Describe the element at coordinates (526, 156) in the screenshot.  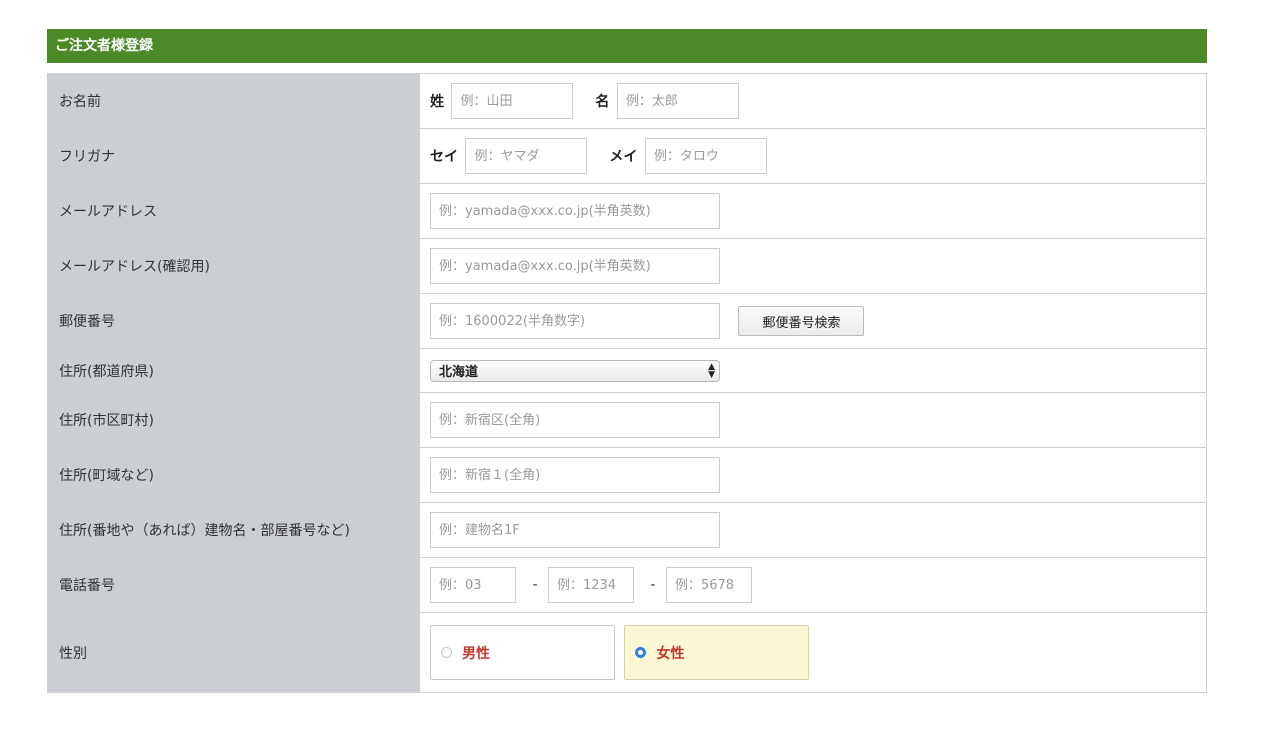
I see `last-kana-input` at that location.